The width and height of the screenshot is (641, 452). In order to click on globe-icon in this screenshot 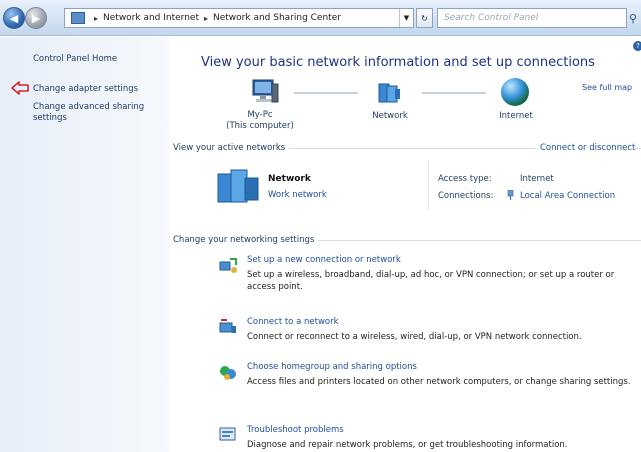, I will do `click(515, 92)`.